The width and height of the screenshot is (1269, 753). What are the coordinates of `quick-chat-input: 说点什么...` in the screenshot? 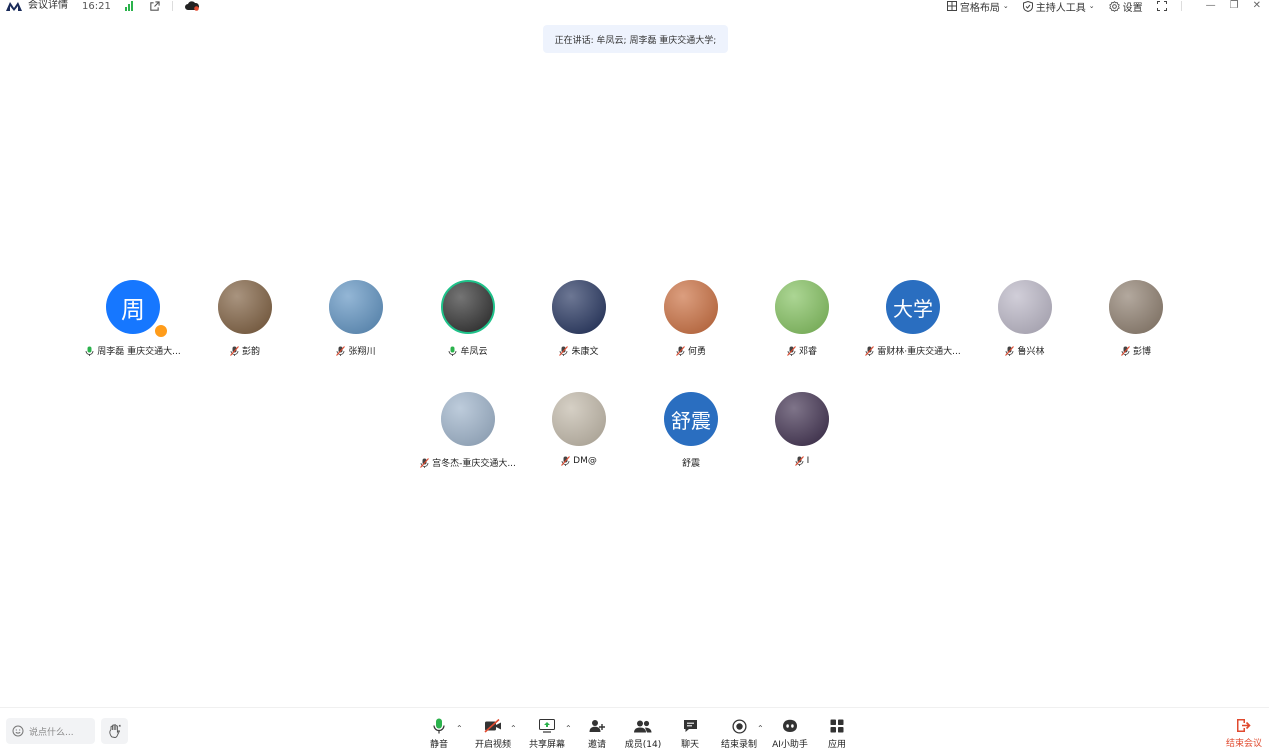 It's located at (50, 731).